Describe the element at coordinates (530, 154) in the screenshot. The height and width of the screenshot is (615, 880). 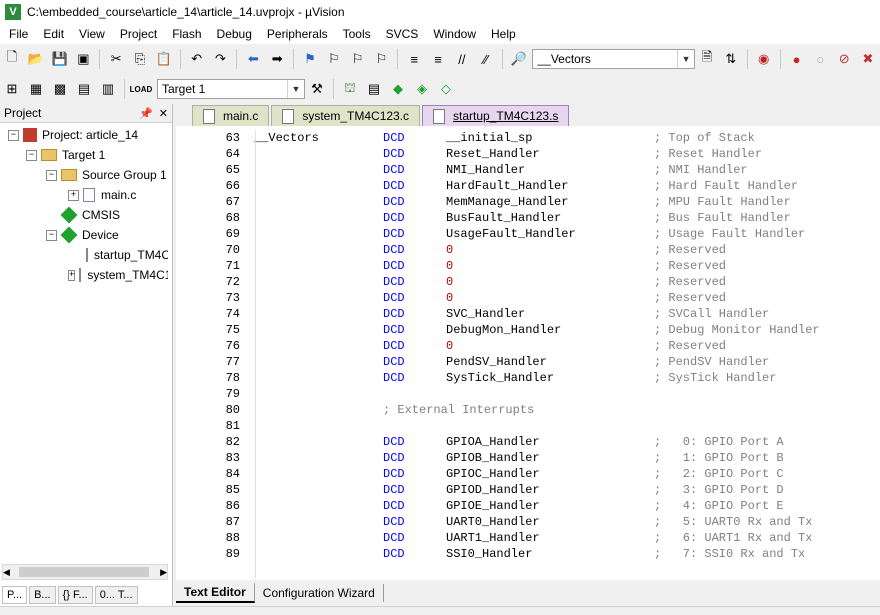
I see `code-line: 64 DCD Reset_Handler ; Reset Handler` at that location.